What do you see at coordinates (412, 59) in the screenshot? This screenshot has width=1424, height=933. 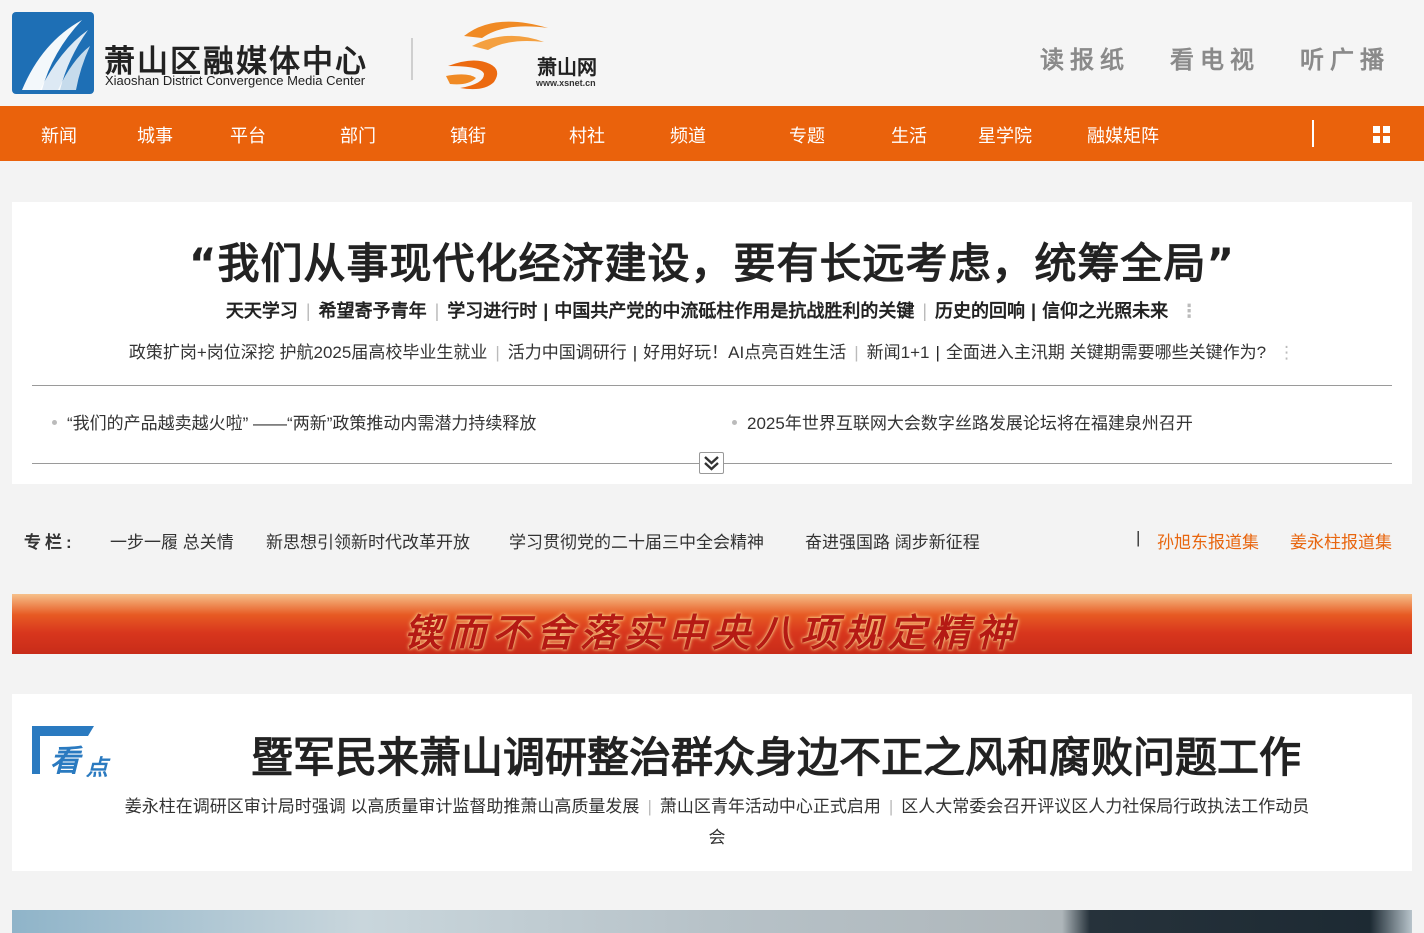 I see `logo-divider` at bounding box center [412, 59].